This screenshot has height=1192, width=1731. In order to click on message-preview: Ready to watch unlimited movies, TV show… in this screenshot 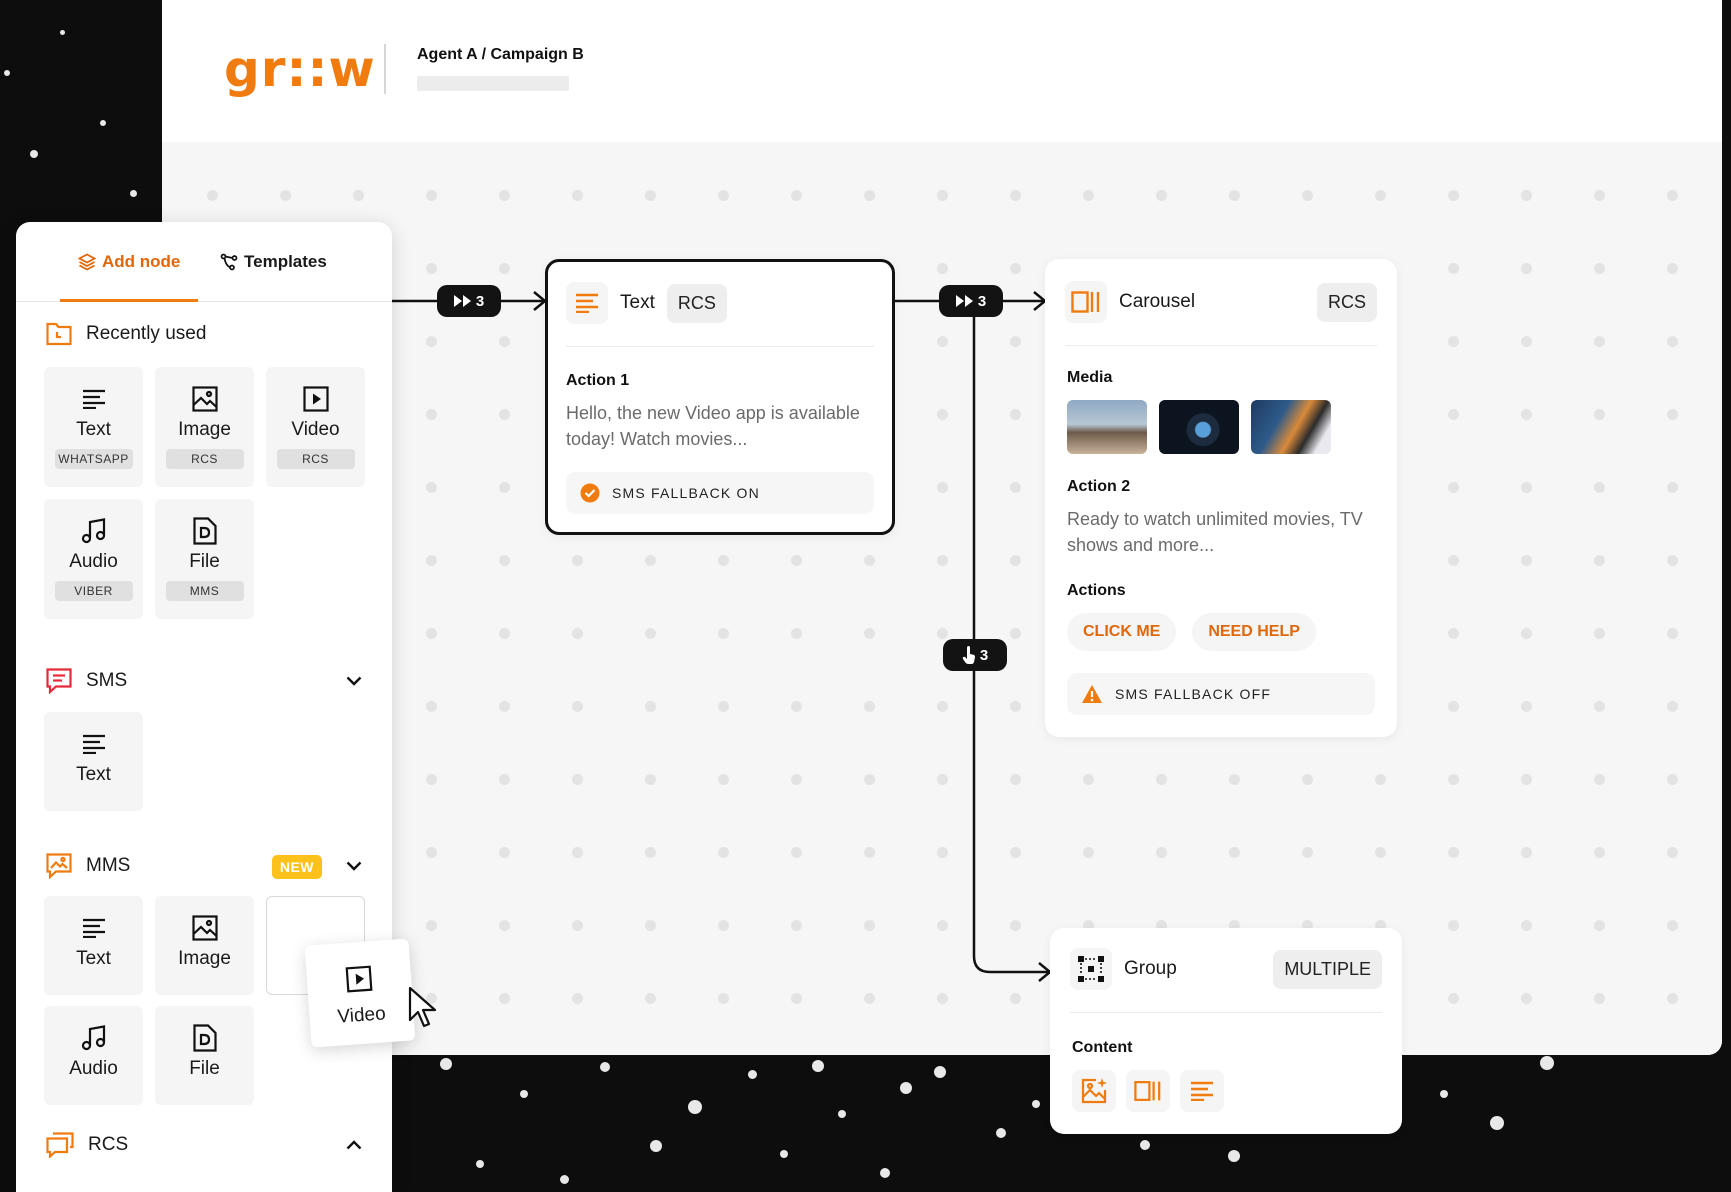, I will do `click(1215, 532)`.